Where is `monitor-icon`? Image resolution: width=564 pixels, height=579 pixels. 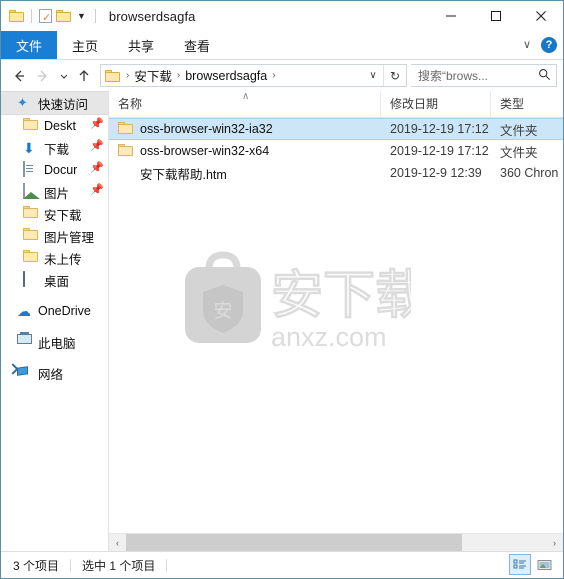 monitor-icon is located at coordinates (31, 279).